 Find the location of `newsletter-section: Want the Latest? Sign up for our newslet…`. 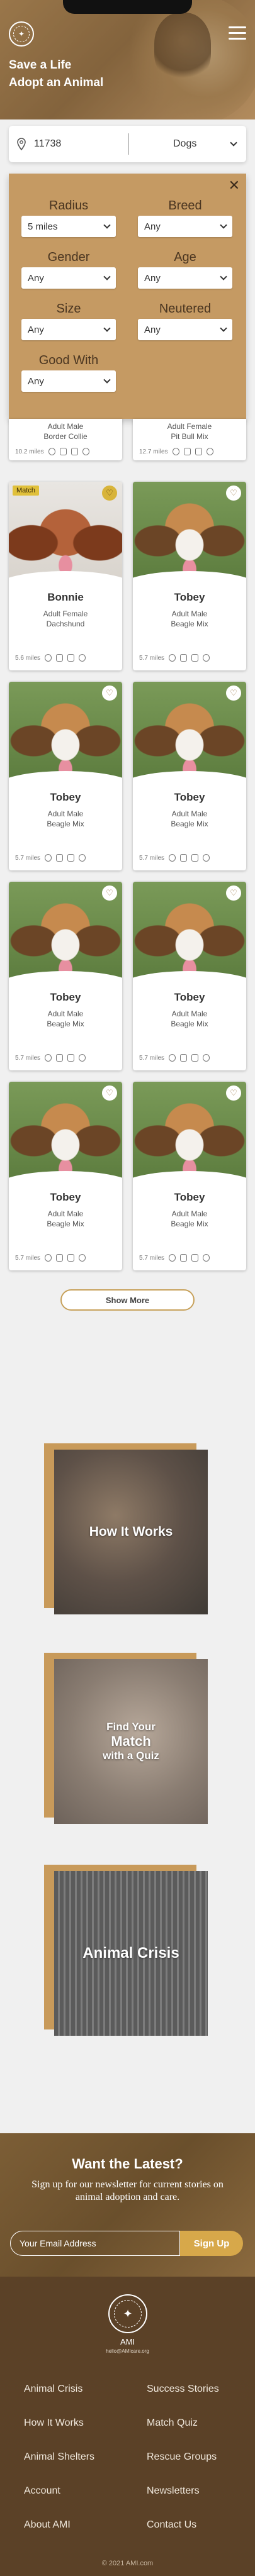

newsletter-section: Want the Latest? Sign up for our newslet… is located at coordinates (127, 2205).